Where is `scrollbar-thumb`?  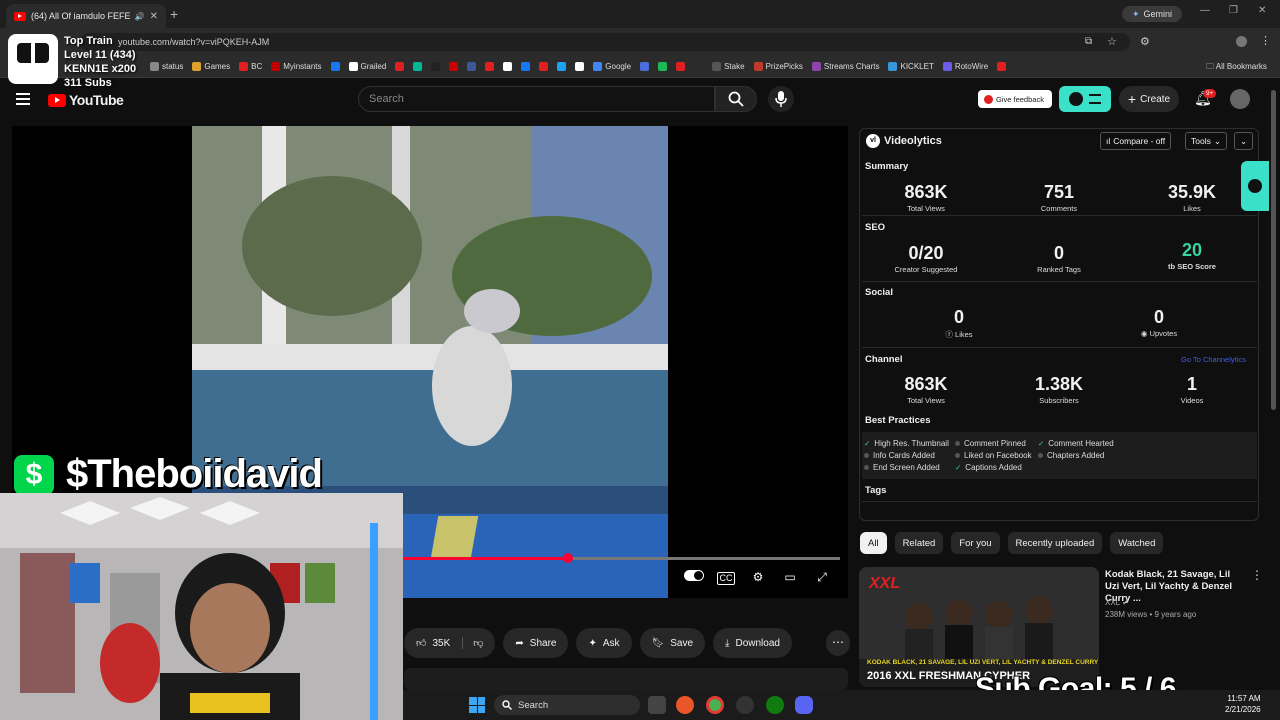 scrollbar-thumb is located at coordinates (1273, 250).